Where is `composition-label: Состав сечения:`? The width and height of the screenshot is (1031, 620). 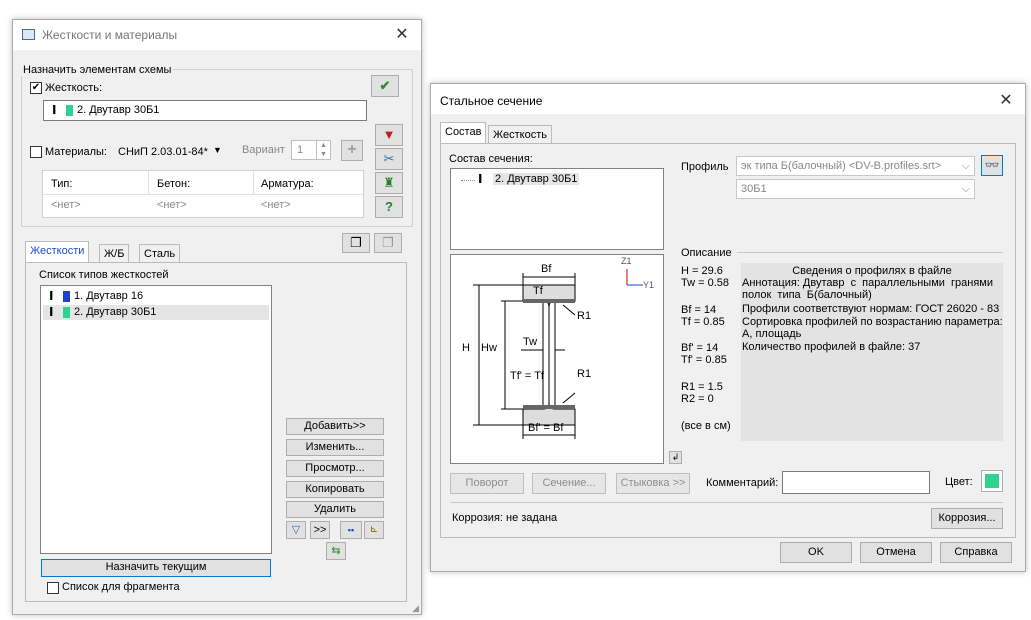 composition-label: Состав сечения: is located at coordinates (491, 159).